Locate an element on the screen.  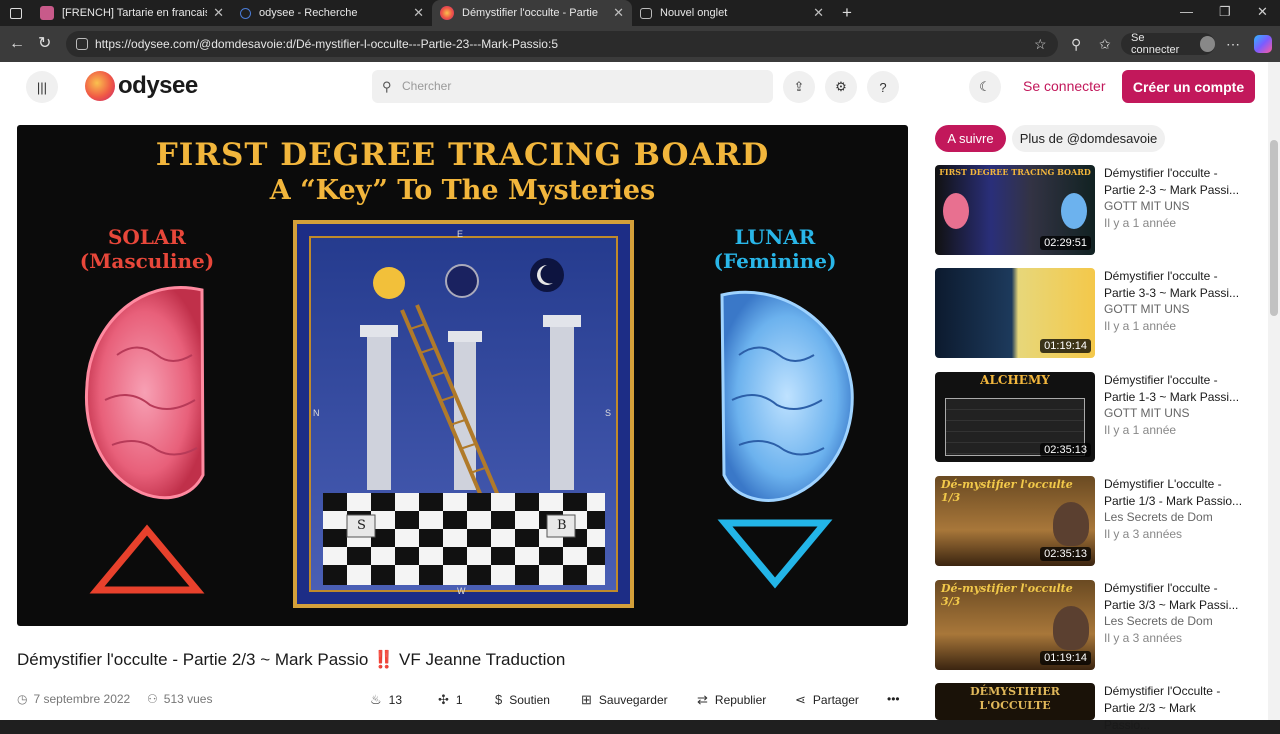
lunar-triangle is located at coordinates (775, 554).